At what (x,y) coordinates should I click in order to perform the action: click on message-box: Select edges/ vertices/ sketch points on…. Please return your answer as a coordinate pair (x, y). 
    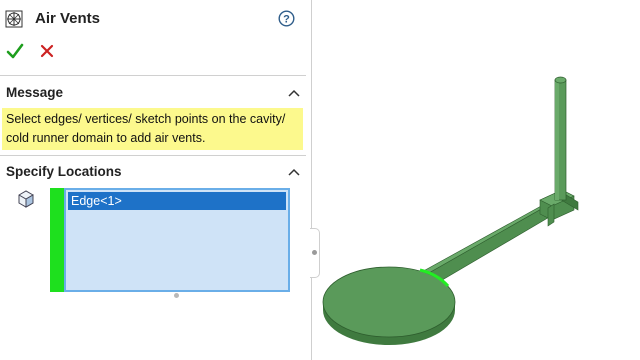
    Looking at the image, I should click on (152, 129).